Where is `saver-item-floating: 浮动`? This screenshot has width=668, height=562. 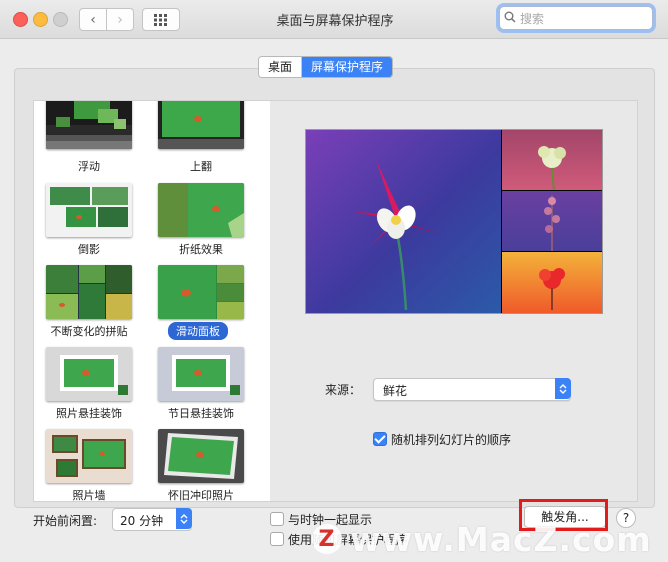
saver-item-floating: 浮动 is located at coordinates (84, 138).